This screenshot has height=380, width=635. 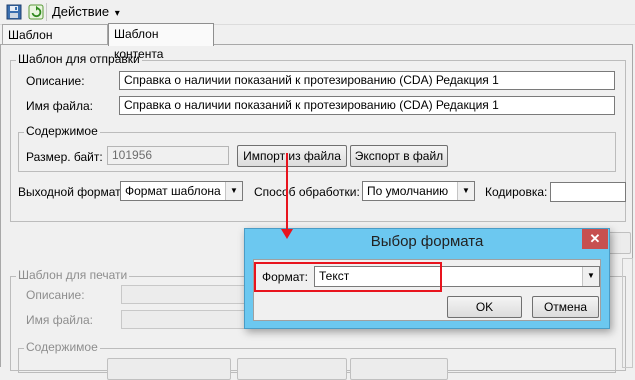 I want to click on print-action-button, so click(x=399, y=369).